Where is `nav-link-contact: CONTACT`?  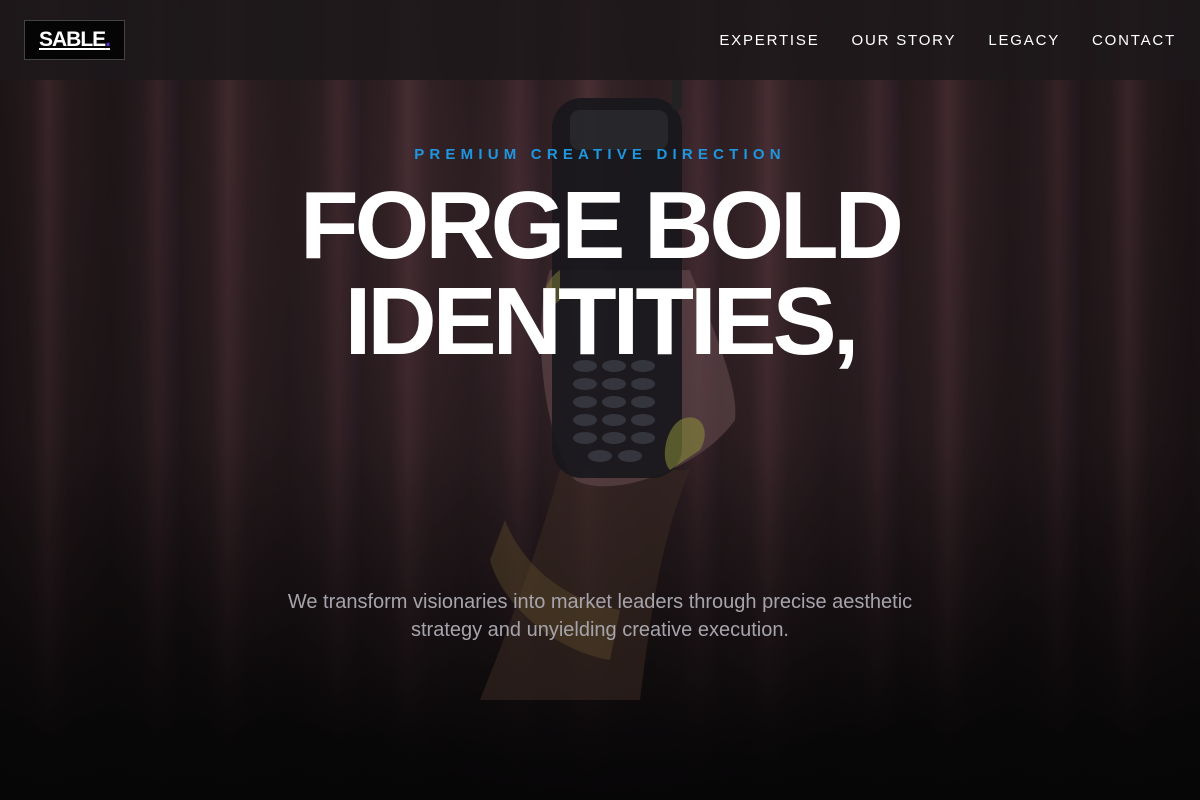
nav-link-contact: CONTACT is located at coordinates (1134, 40).